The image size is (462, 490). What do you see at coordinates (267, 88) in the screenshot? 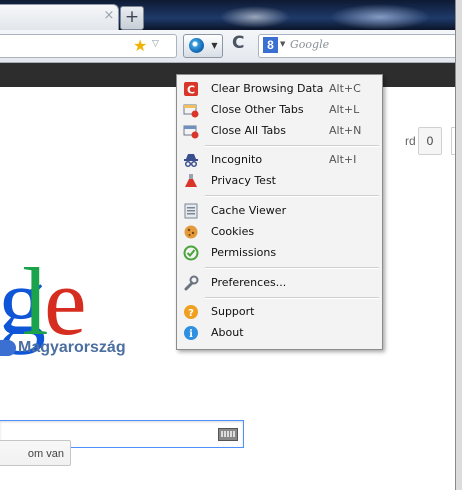
I see `menu-item-label: Clear Browsing Data` at bounding box center [267, 88].